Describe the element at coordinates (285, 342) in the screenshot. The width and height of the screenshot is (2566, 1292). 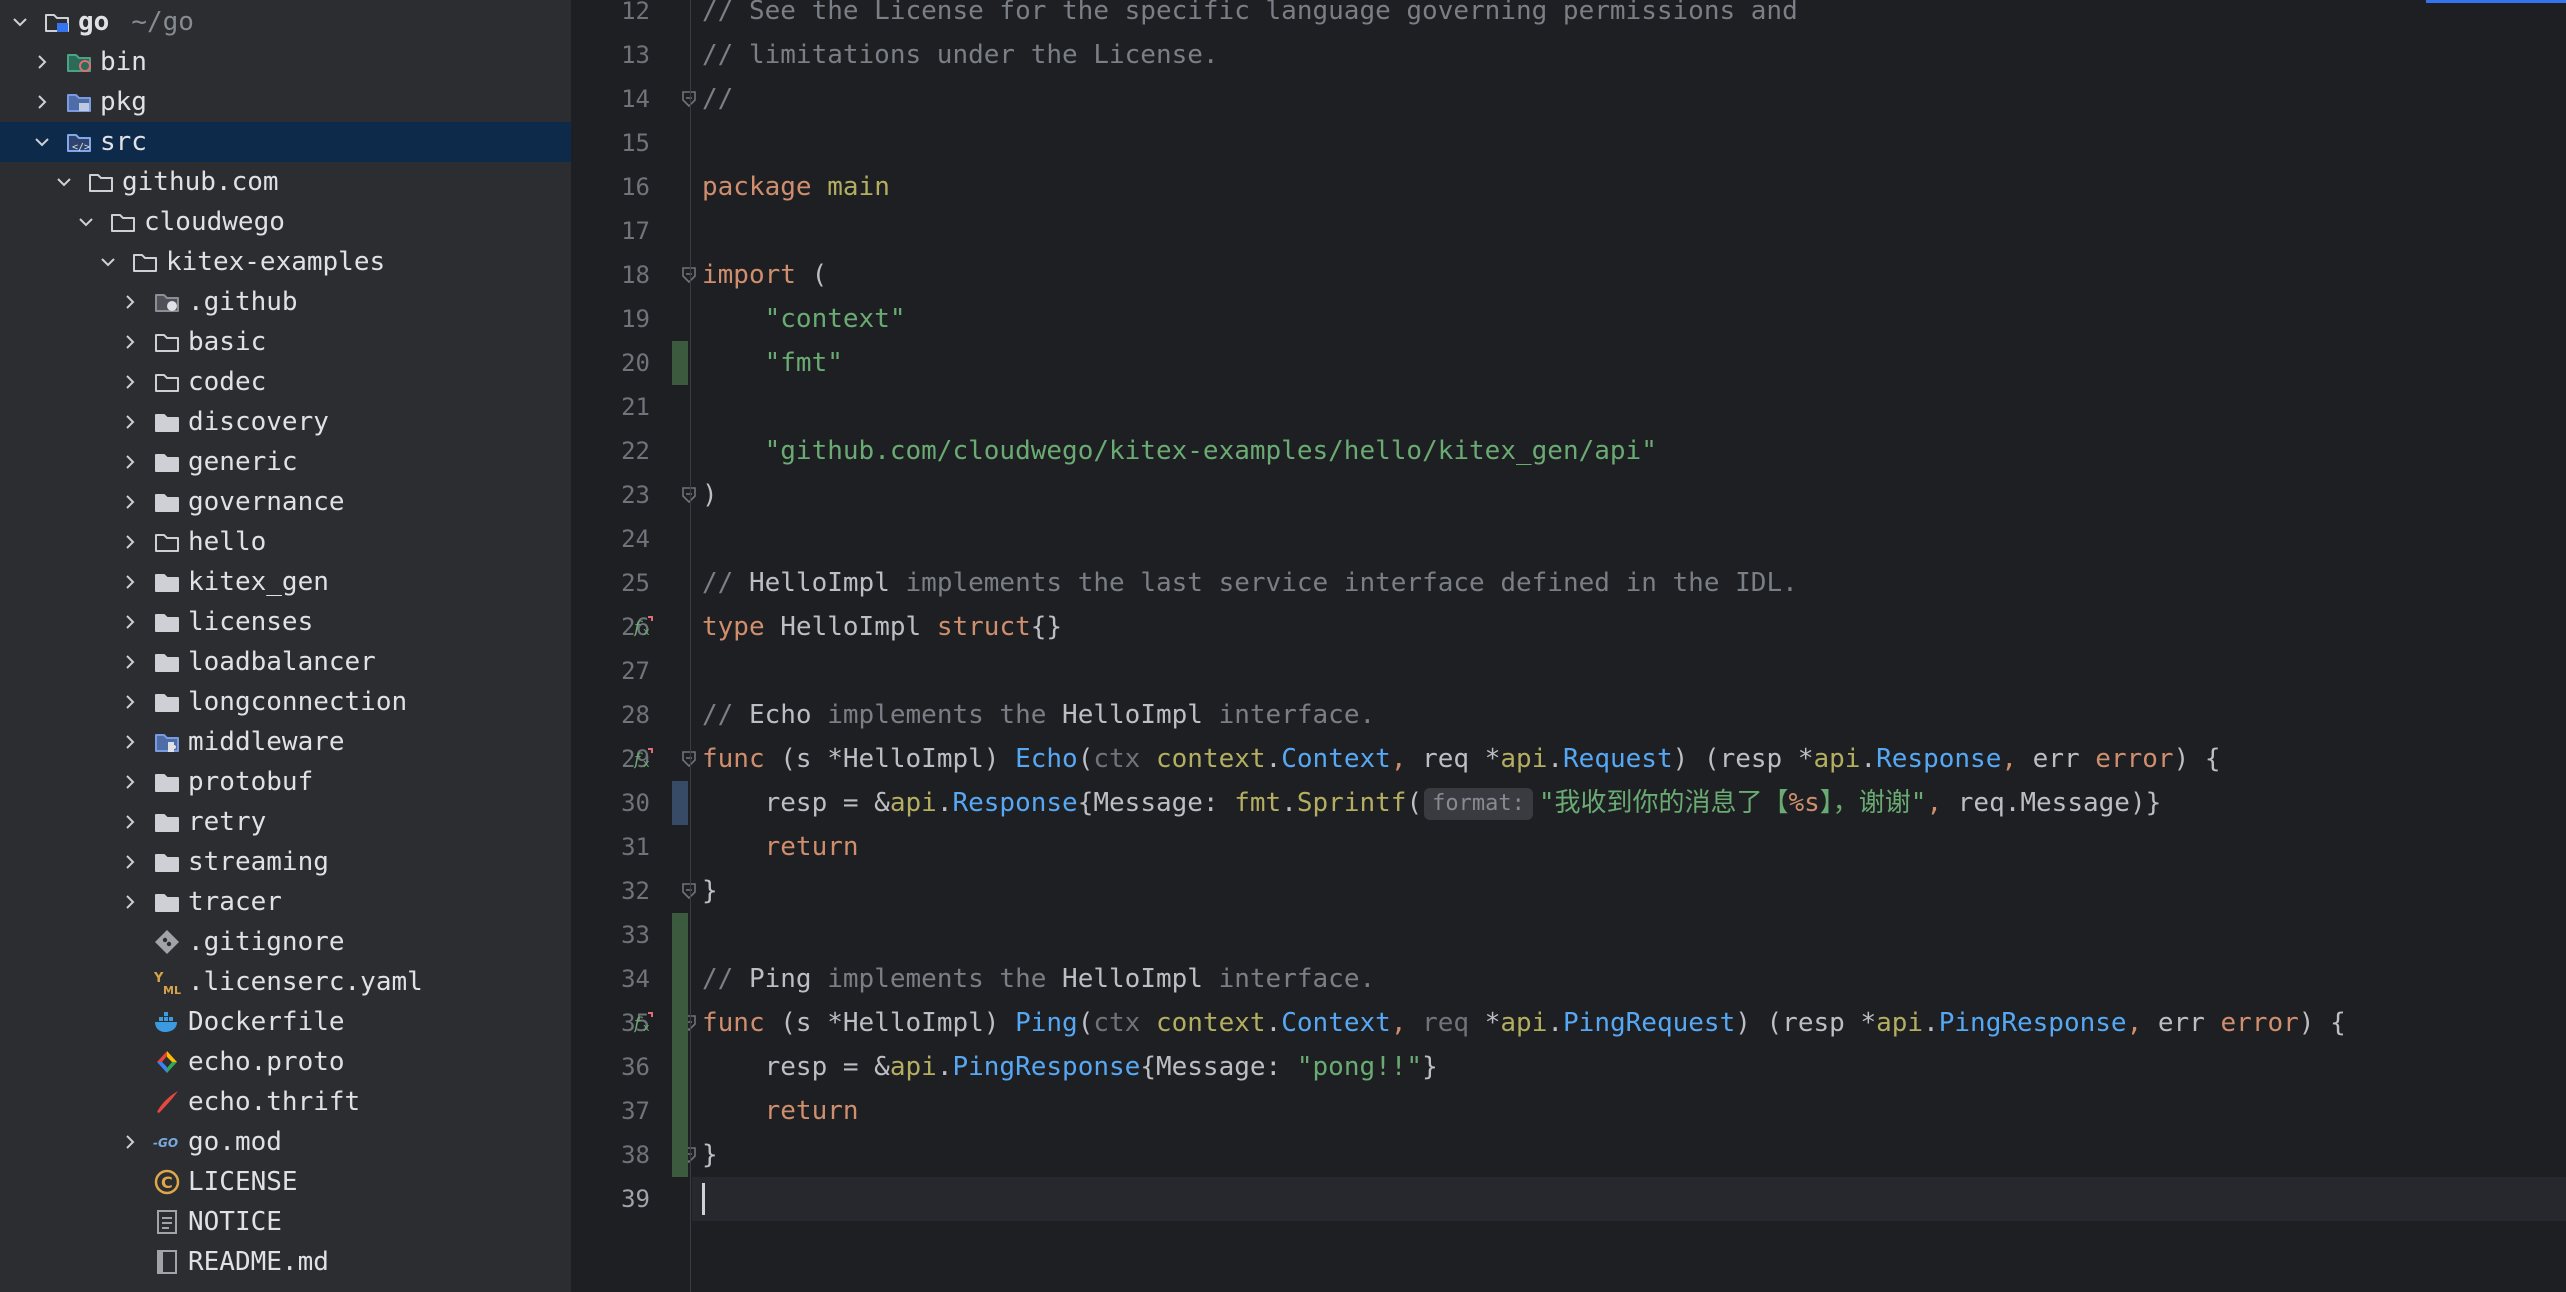
I see `tree-item-basic: basic` at that location.